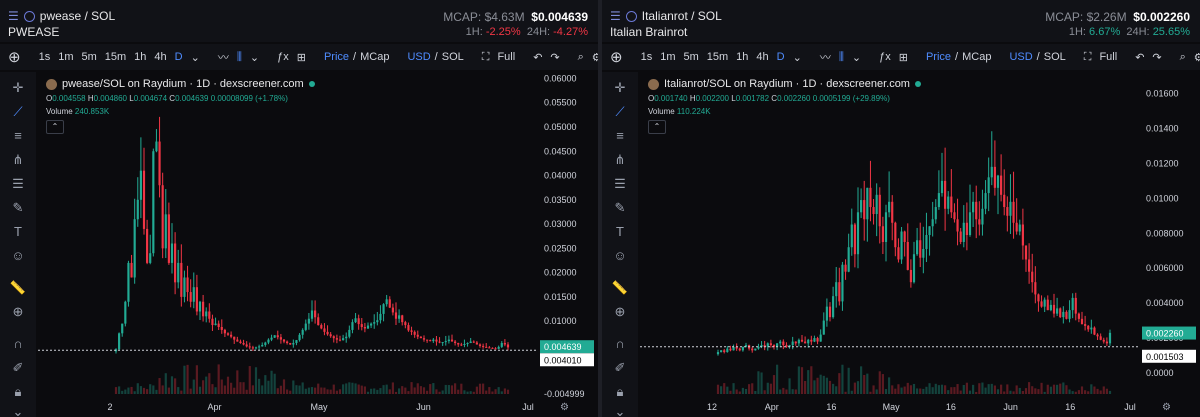 The image size is (1200, 417). What do you see at coordinates (61, 16) in the screenshot?
I see `pair-title: ☰ pwease / SOL` at bounding box center [61, 16].